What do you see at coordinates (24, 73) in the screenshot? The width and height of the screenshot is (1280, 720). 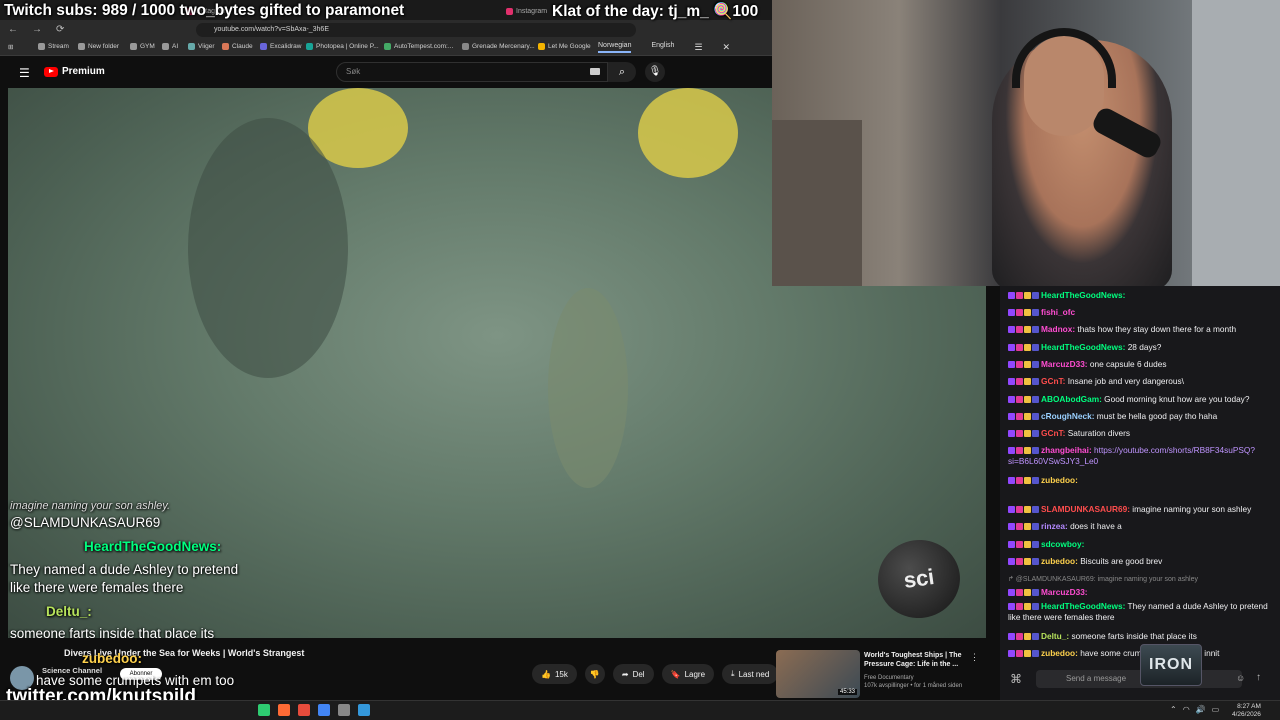 I see `hamburger-icon: ☰` at bounding box center [24, 73].